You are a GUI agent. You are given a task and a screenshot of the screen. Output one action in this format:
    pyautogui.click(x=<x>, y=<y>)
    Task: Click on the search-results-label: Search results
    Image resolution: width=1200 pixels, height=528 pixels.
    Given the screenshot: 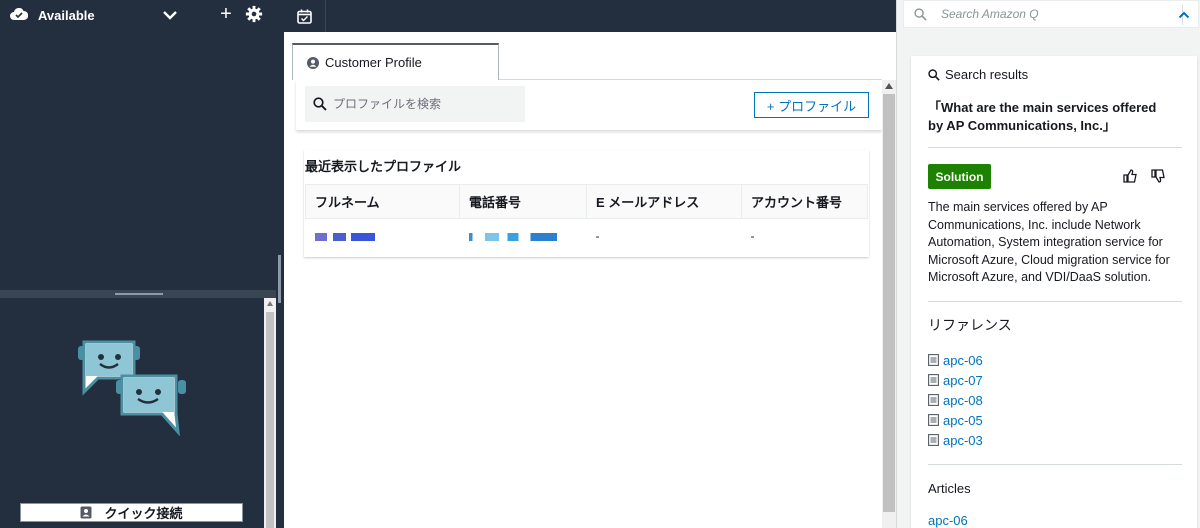 What is the action you would take?
    pyautogui.click(x=987, y=74)
    